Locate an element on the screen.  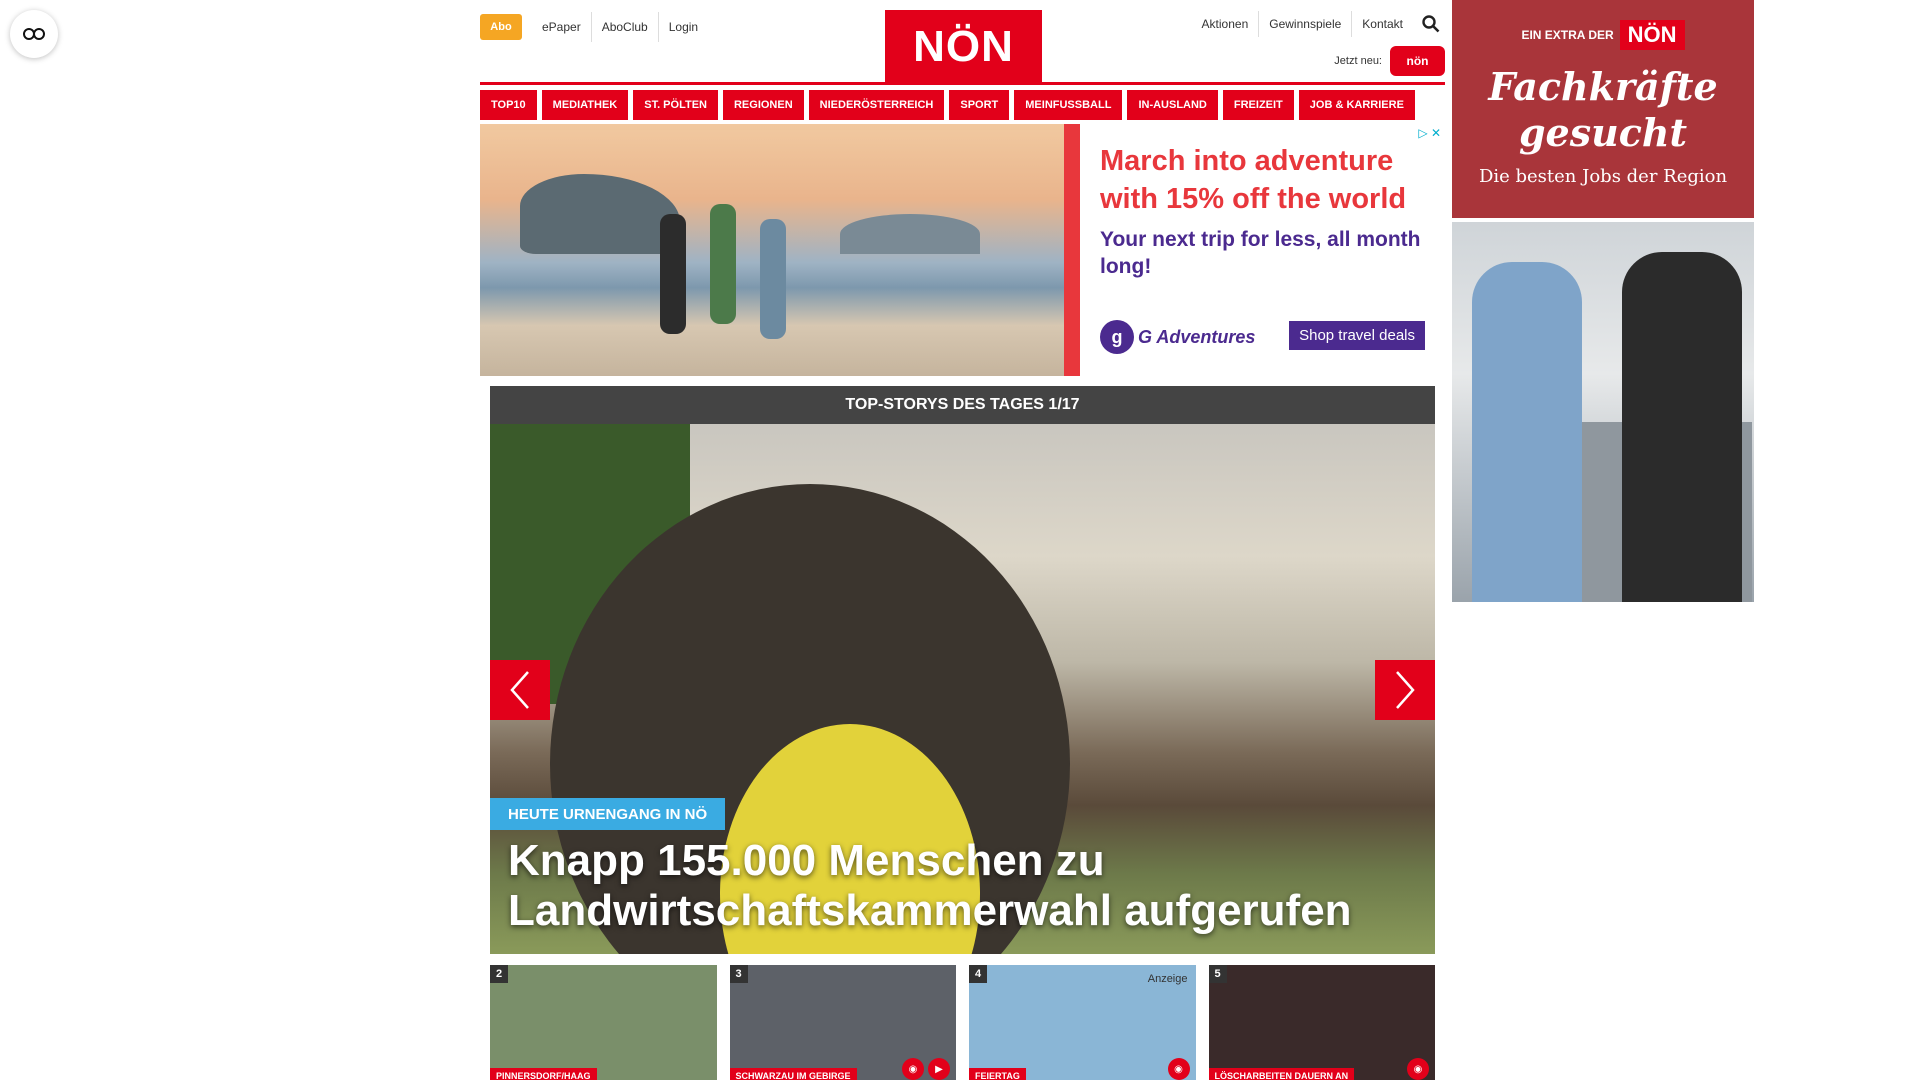
nav-item-niederoesterreich: NIEDERÖSTERREICH is located at coordinates (876, 105).